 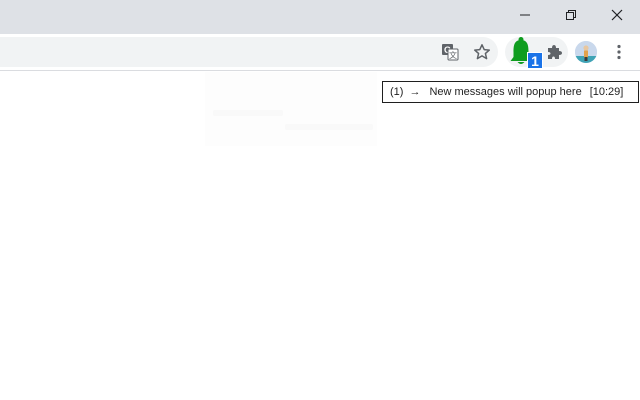 I want to click on bookmark-button, so click(x=482, y=52).